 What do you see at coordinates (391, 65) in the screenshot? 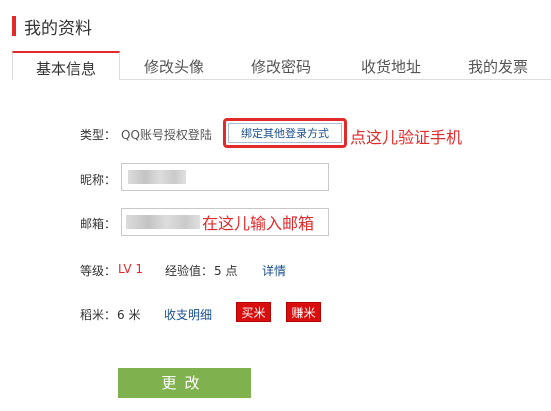
I see `tab-shipping-address: 收货地址` at bounding box center [391, 65].